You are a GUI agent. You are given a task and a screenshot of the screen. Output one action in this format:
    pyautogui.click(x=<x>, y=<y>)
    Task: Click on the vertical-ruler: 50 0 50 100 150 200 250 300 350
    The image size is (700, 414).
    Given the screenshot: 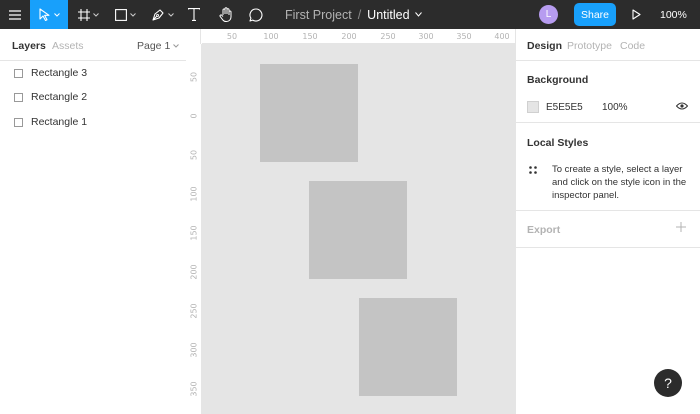 What is the action you would take?
    pyautogui.click(x=194, y=229)
    